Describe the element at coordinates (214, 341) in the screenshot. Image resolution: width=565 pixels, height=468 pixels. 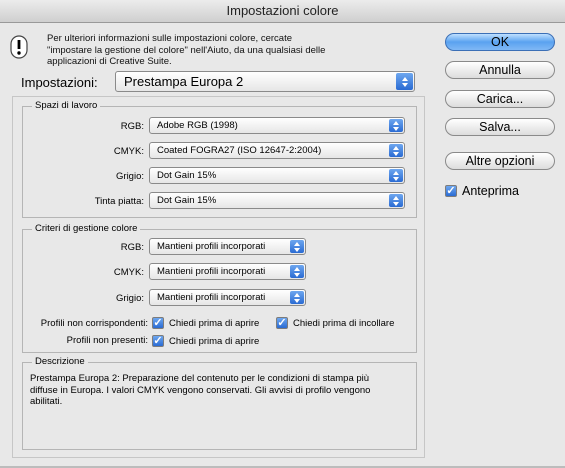
I see `missing-open-label: Chiedi prima di aprire` at that location.